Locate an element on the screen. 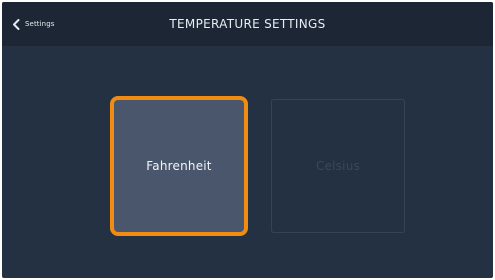 This screenshot has height=280, width=495. fahrenheit-option: Fahrenheit is located at coordinates (179, 166).